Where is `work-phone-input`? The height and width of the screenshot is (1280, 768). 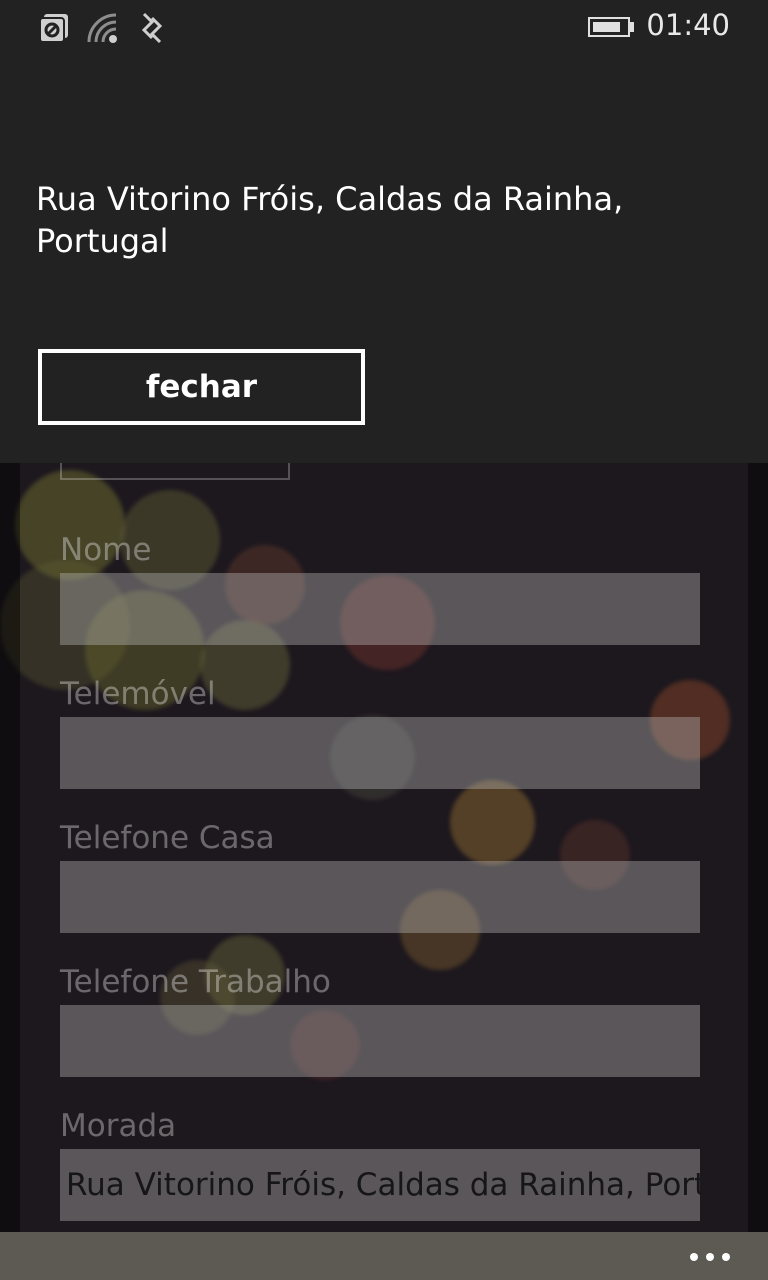 work-phone-input is located at coordinates (380, 1041).